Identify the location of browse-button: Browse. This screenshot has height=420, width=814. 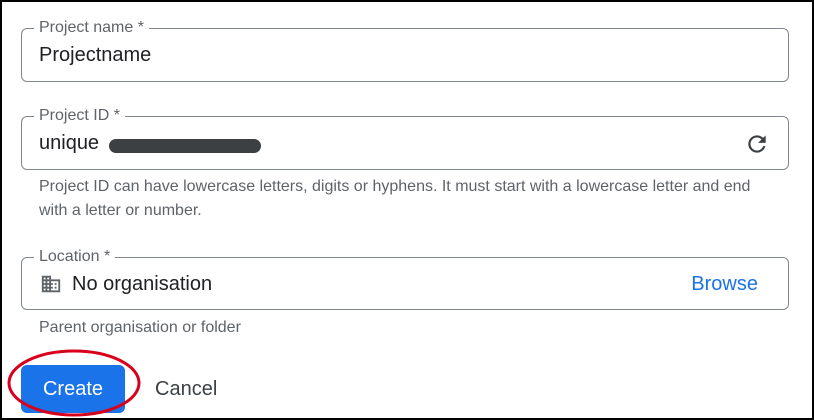
(724, 284).